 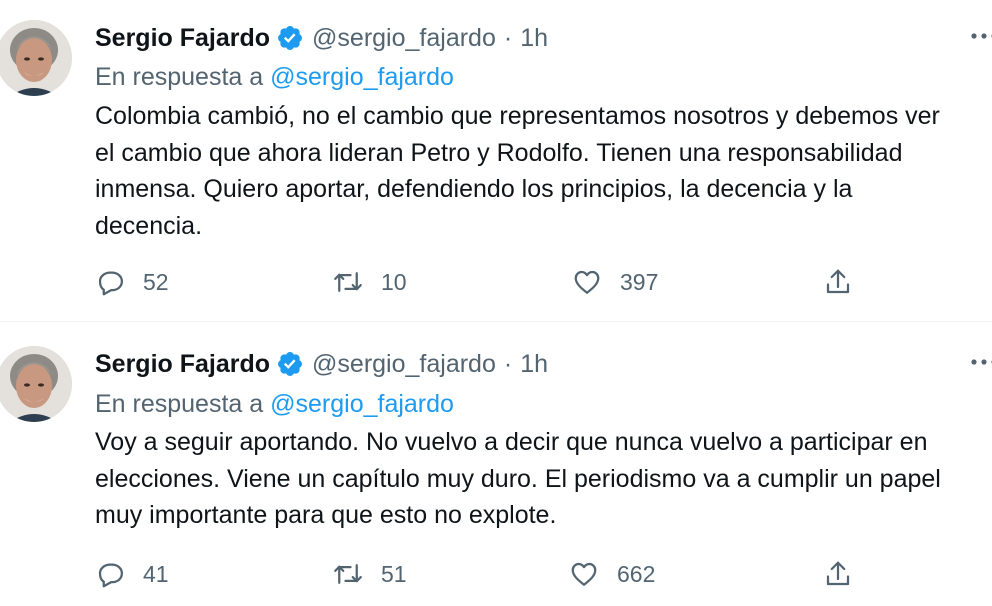 I want to click on like-count: 662, so click(x=636, y=573).